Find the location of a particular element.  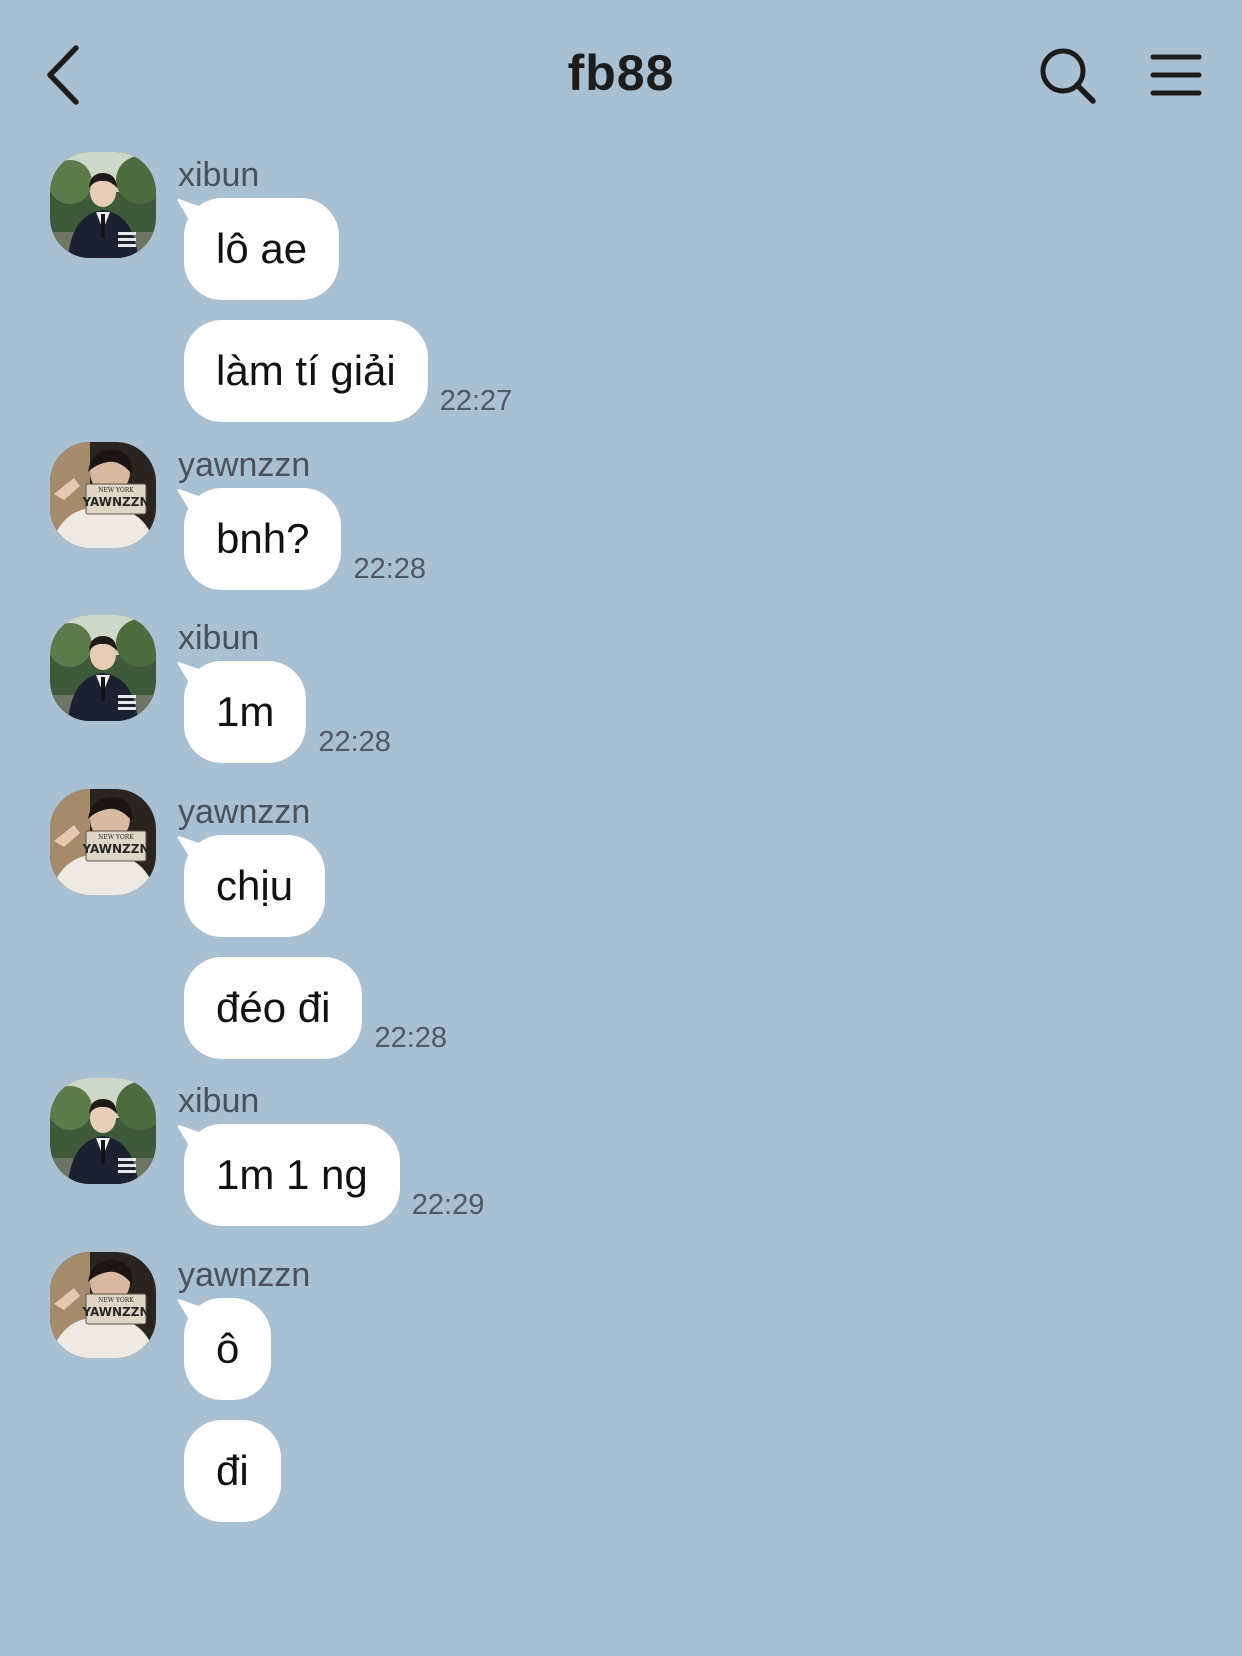

message-bubble: 1m is located at coordinates (245, 712).